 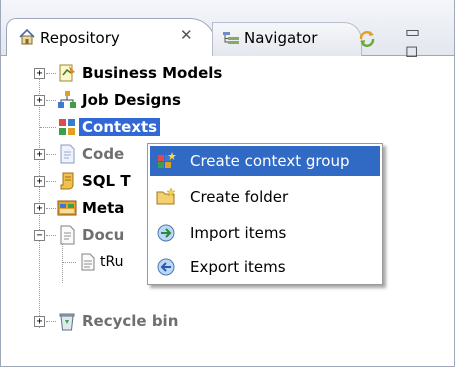 I want to click on code-icon, so click(x=67, y=154).